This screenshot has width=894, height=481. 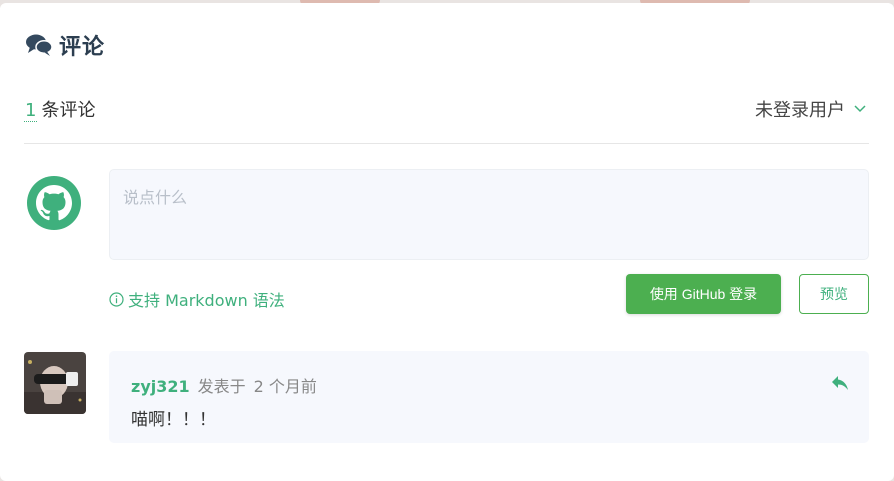 What do you see at coordinates (160, 386) in the screenshot?
I see `comment-author: zyj321` at bounding box center [160, 386].